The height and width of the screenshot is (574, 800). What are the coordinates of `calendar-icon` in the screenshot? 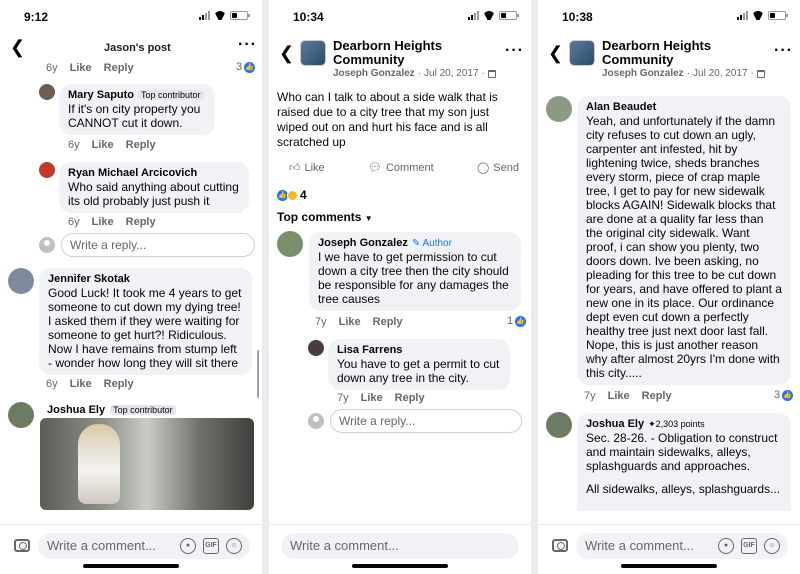 It's located at (491, 73).